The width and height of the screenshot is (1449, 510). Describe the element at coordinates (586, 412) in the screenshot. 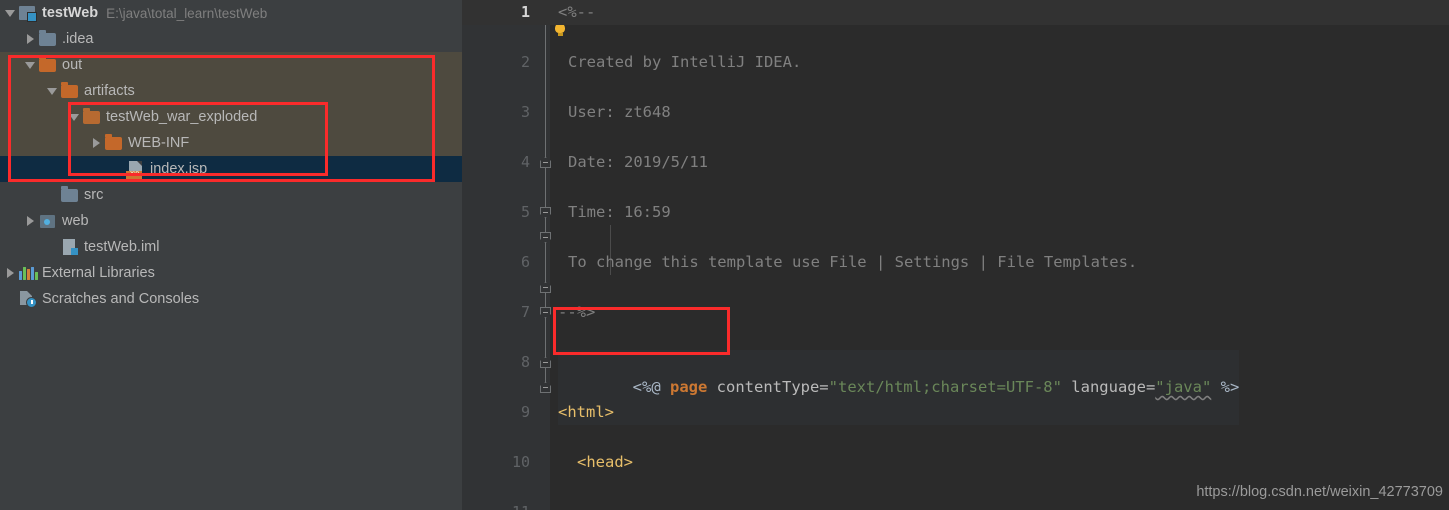

I see `line-content: <html>` at that location.